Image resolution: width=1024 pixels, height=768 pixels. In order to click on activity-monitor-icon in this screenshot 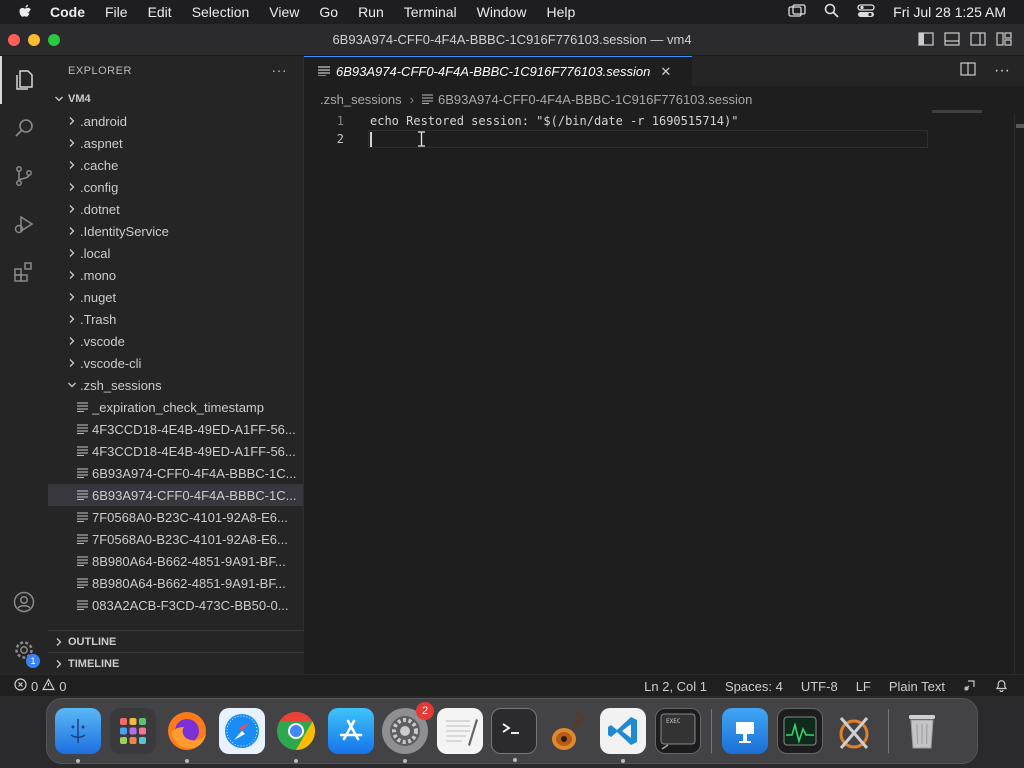, I will do `click(799, 731)`.